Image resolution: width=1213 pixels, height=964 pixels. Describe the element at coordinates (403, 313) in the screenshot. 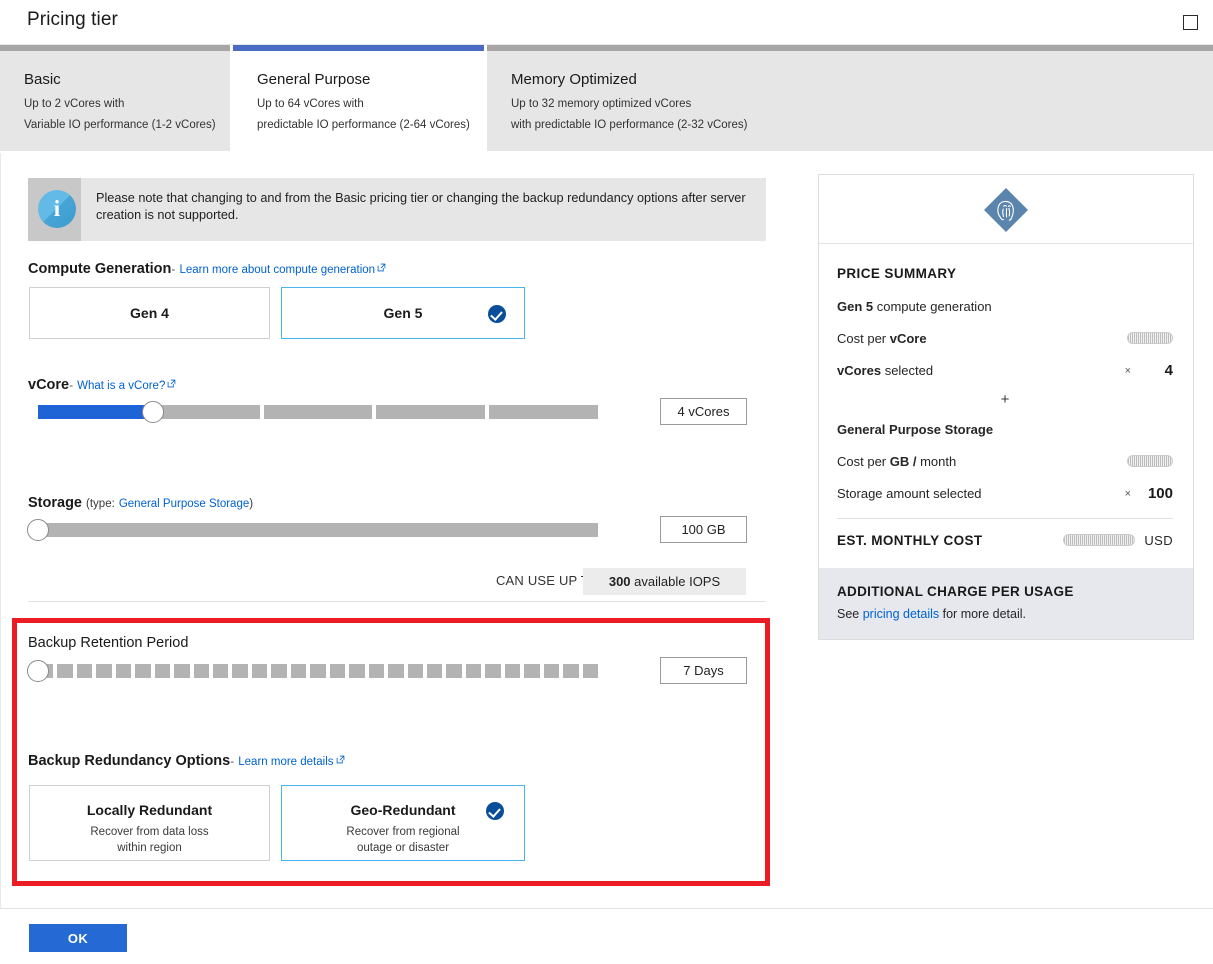

I see `compute-option-gen-5: Gen 5` at that location.